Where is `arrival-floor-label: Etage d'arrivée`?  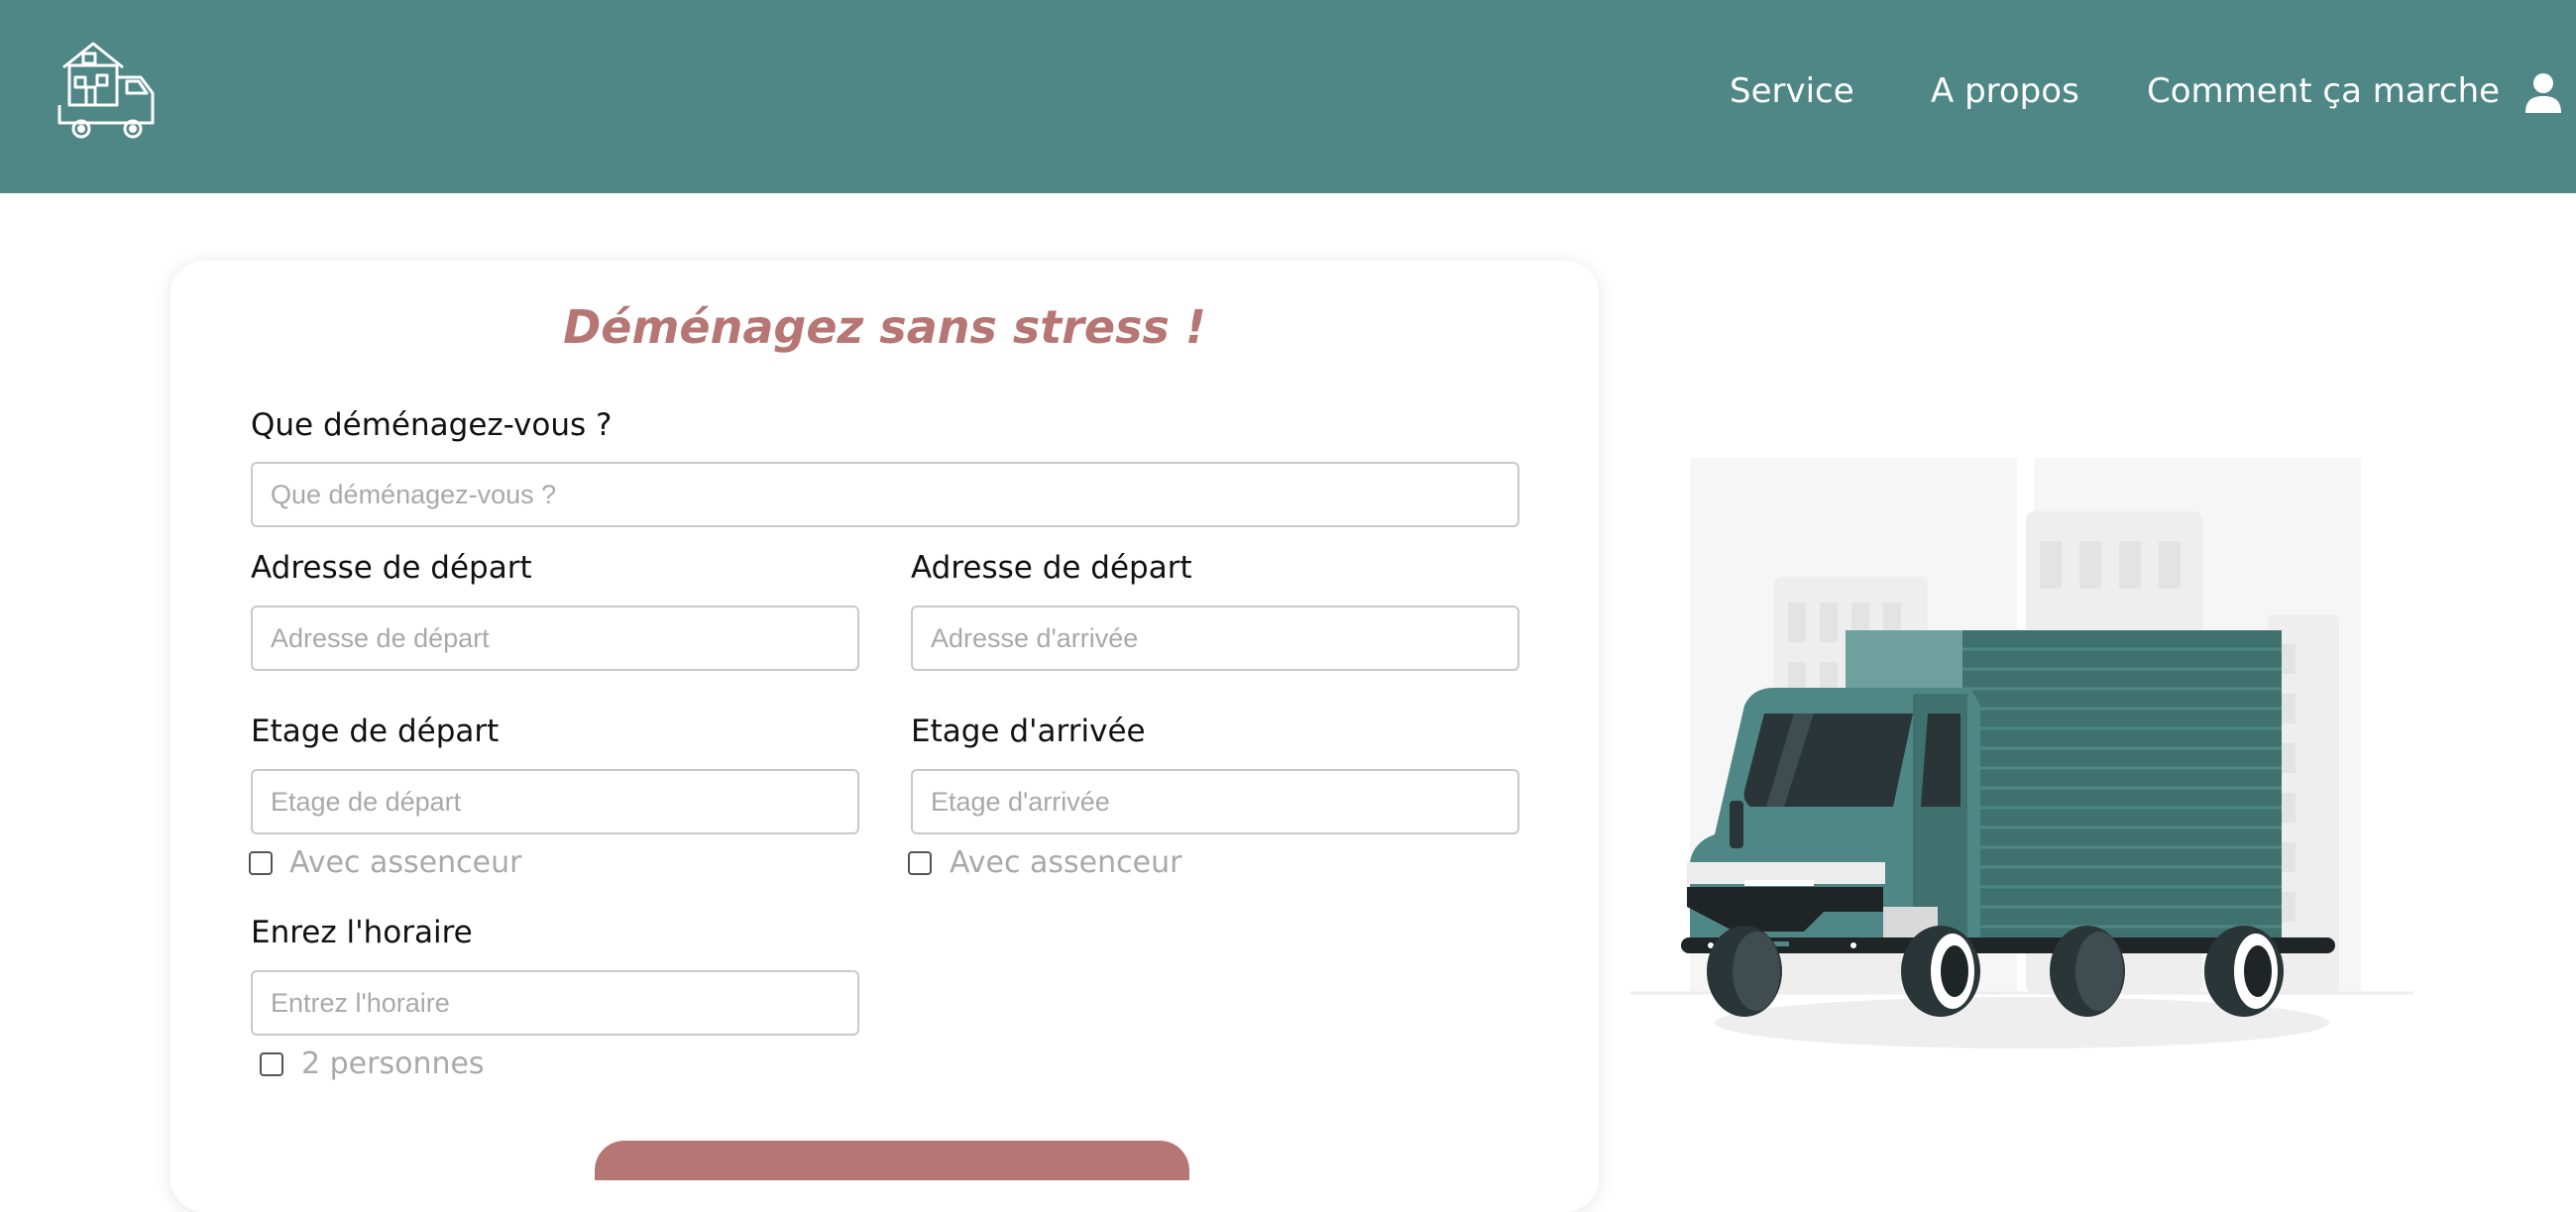
arrival-floor-label: Etage d'arrivée is located at coordinates (1028, 732).